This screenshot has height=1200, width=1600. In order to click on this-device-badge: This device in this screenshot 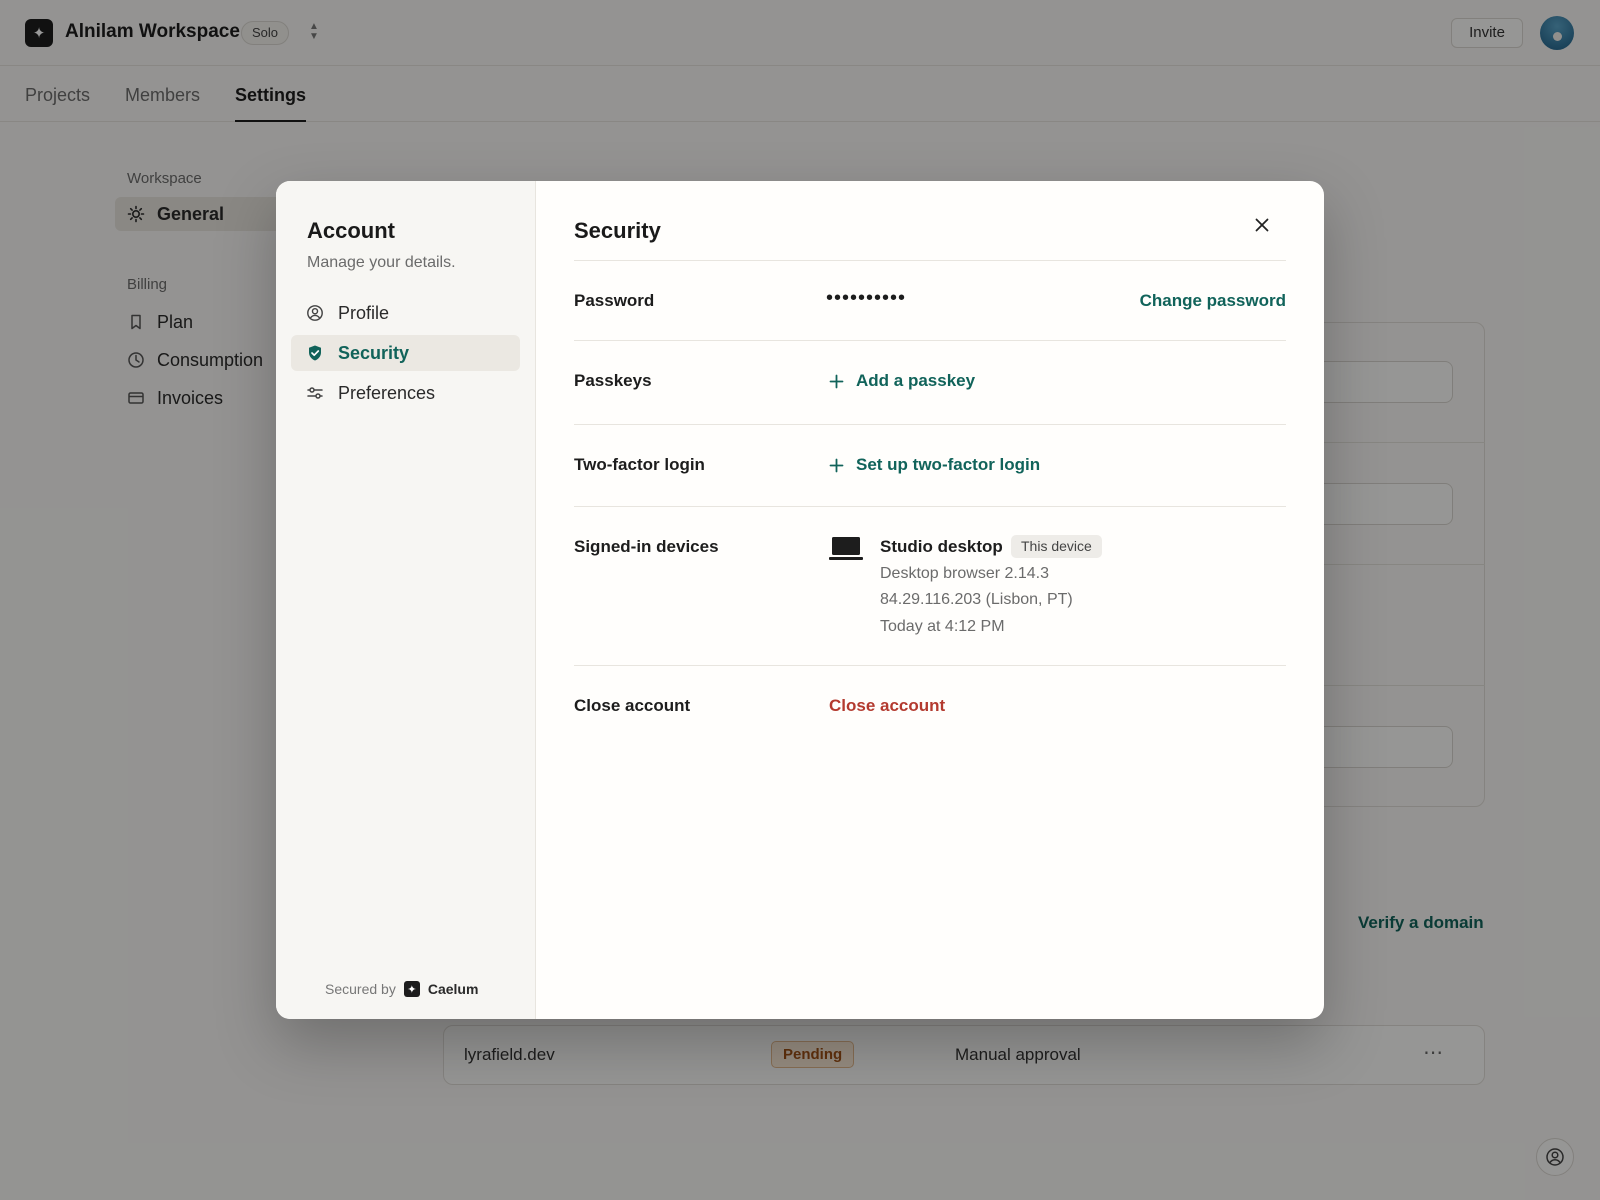, I will do `click(1056, 546)`.